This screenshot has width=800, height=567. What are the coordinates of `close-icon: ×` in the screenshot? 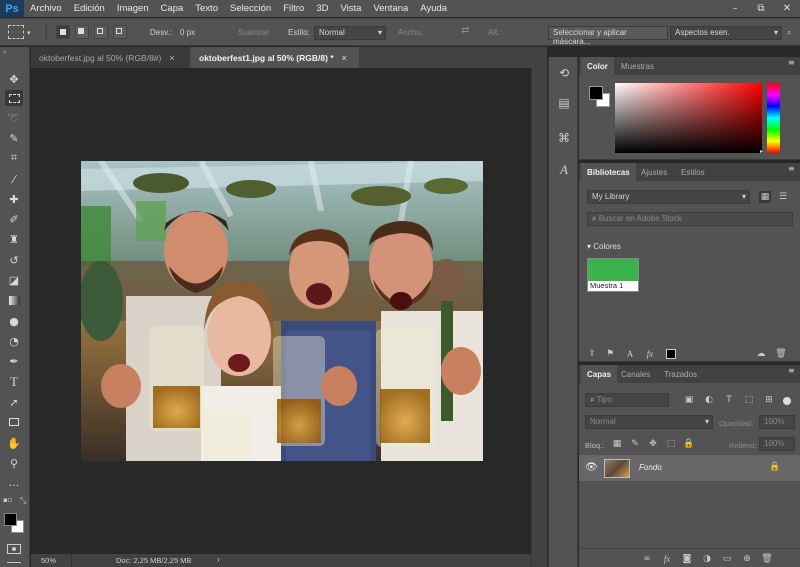 It's located at (171, 58).